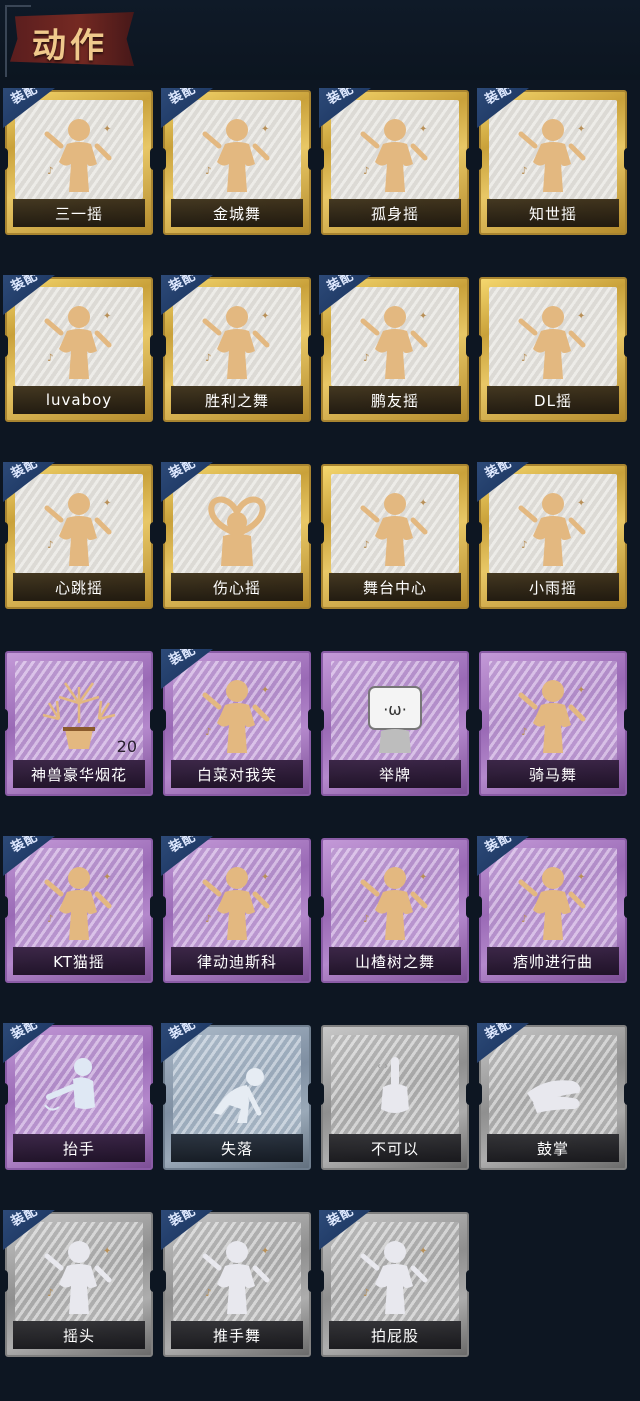  I want to click on card-label-bar: 骑马舞, so click(553, 774).